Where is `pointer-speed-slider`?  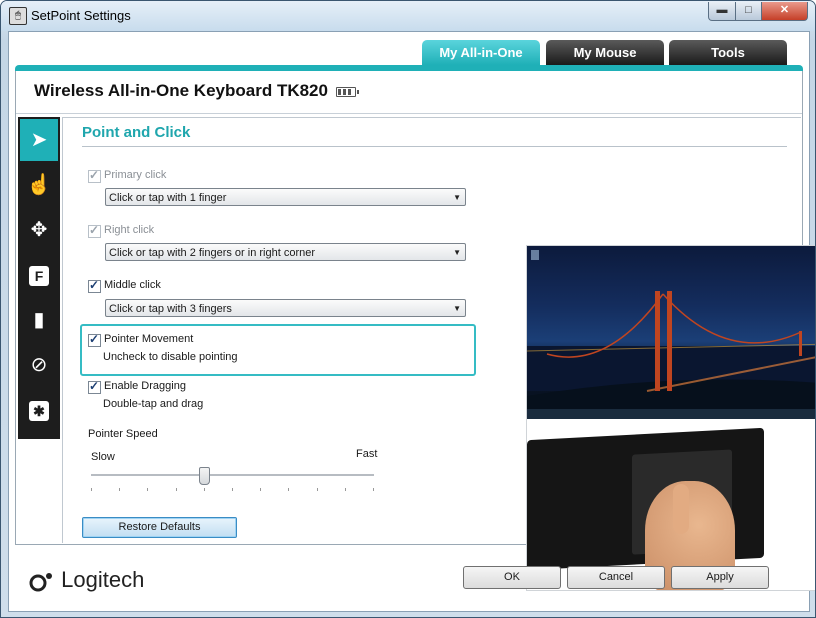 pointer-speed-slider is located at coordinates (204, 476).